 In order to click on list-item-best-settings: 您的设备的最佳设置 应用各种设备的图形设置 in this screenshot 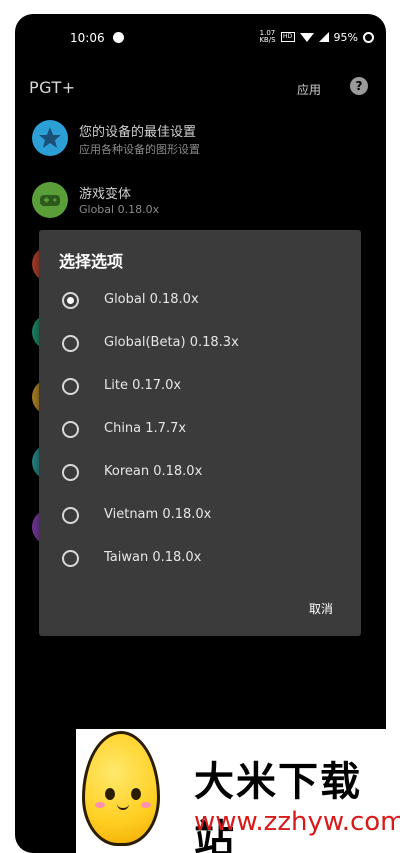, I will do `click(200, 146)`.